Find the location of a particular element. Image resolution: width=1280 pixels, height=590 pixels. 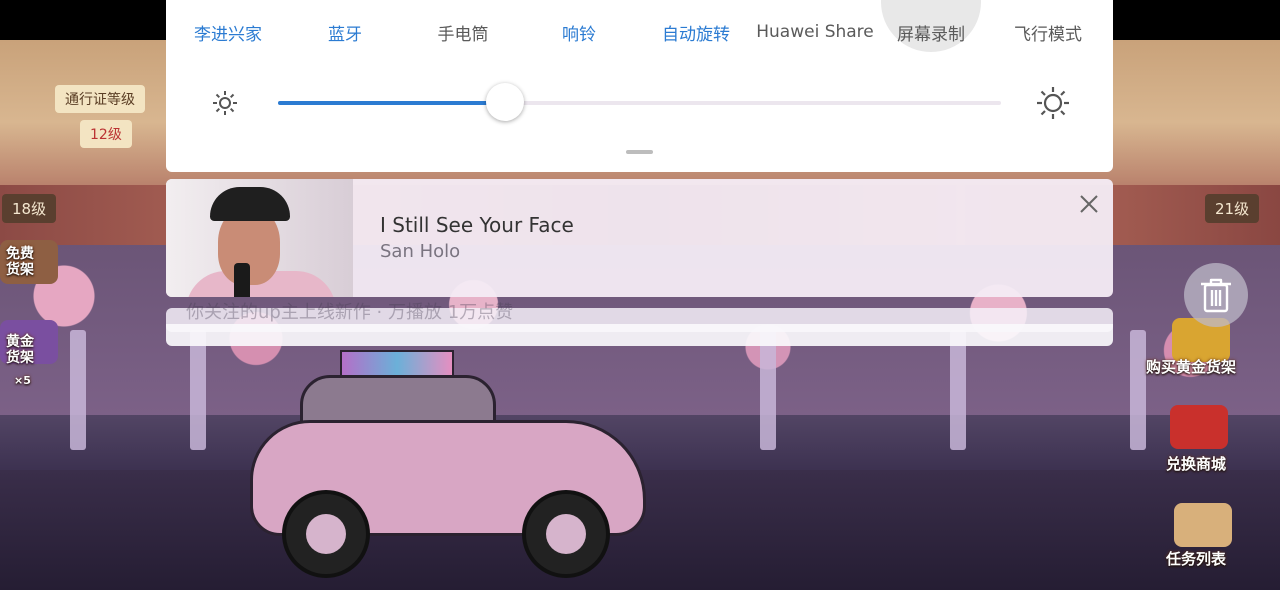

task-list-button: 任务列表 is located at coordinates (1196, 558).